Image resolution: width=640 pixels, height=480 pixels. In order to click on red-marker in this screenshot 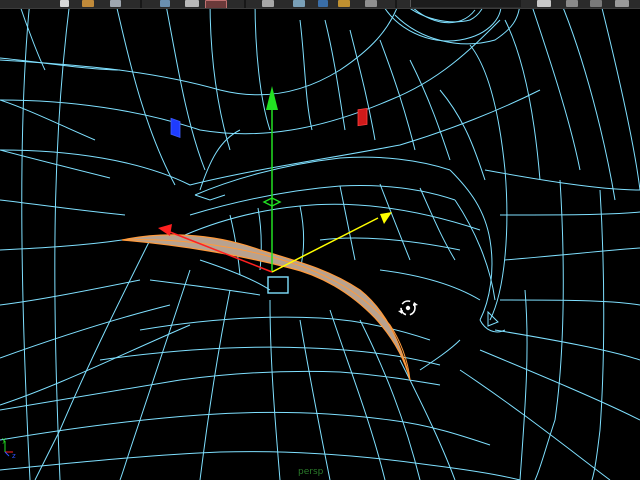, I will do `click(362, 117)`.